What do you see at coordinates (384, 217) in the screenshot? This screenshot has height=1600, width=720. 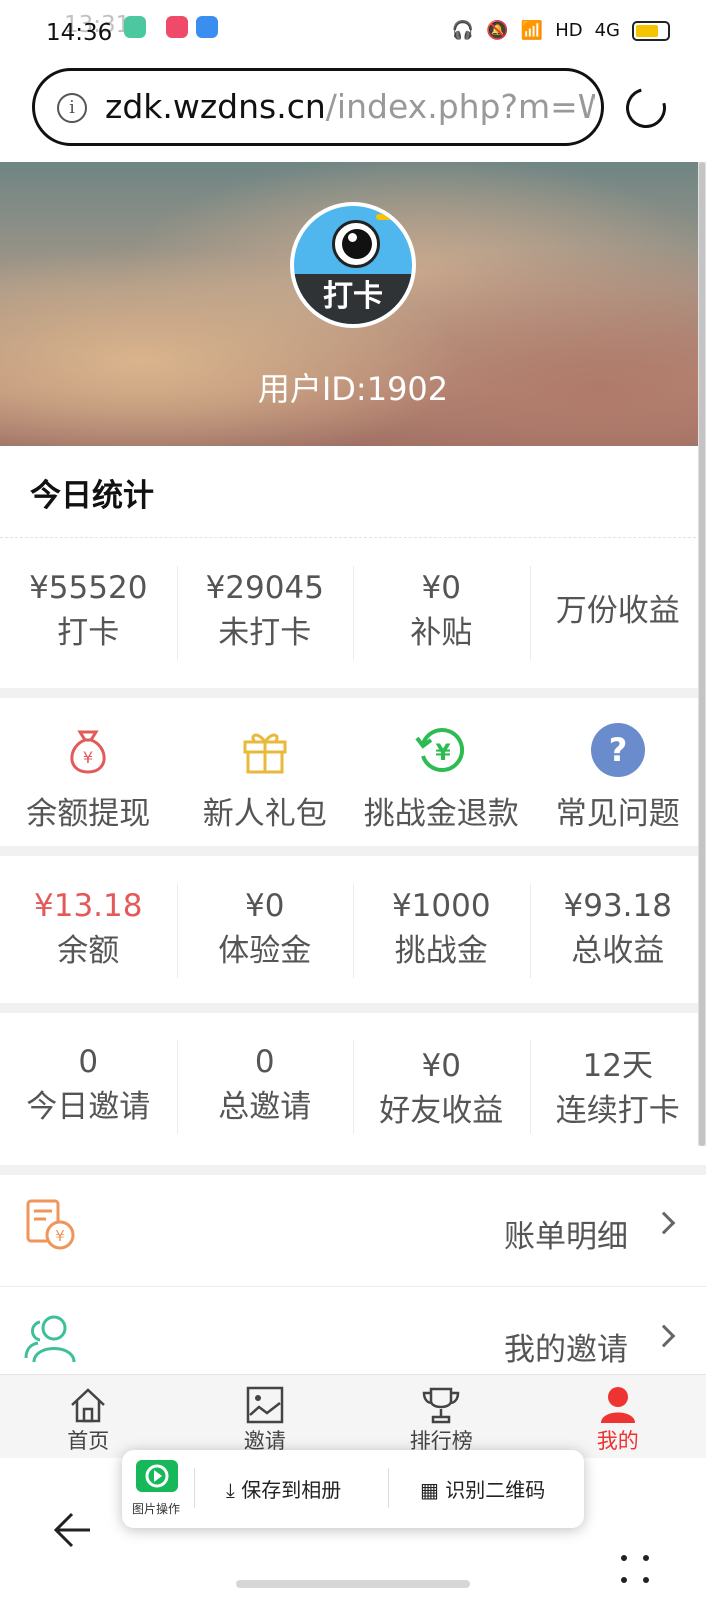 I see `camera-flash-icon` at bounding box center [384, 217].